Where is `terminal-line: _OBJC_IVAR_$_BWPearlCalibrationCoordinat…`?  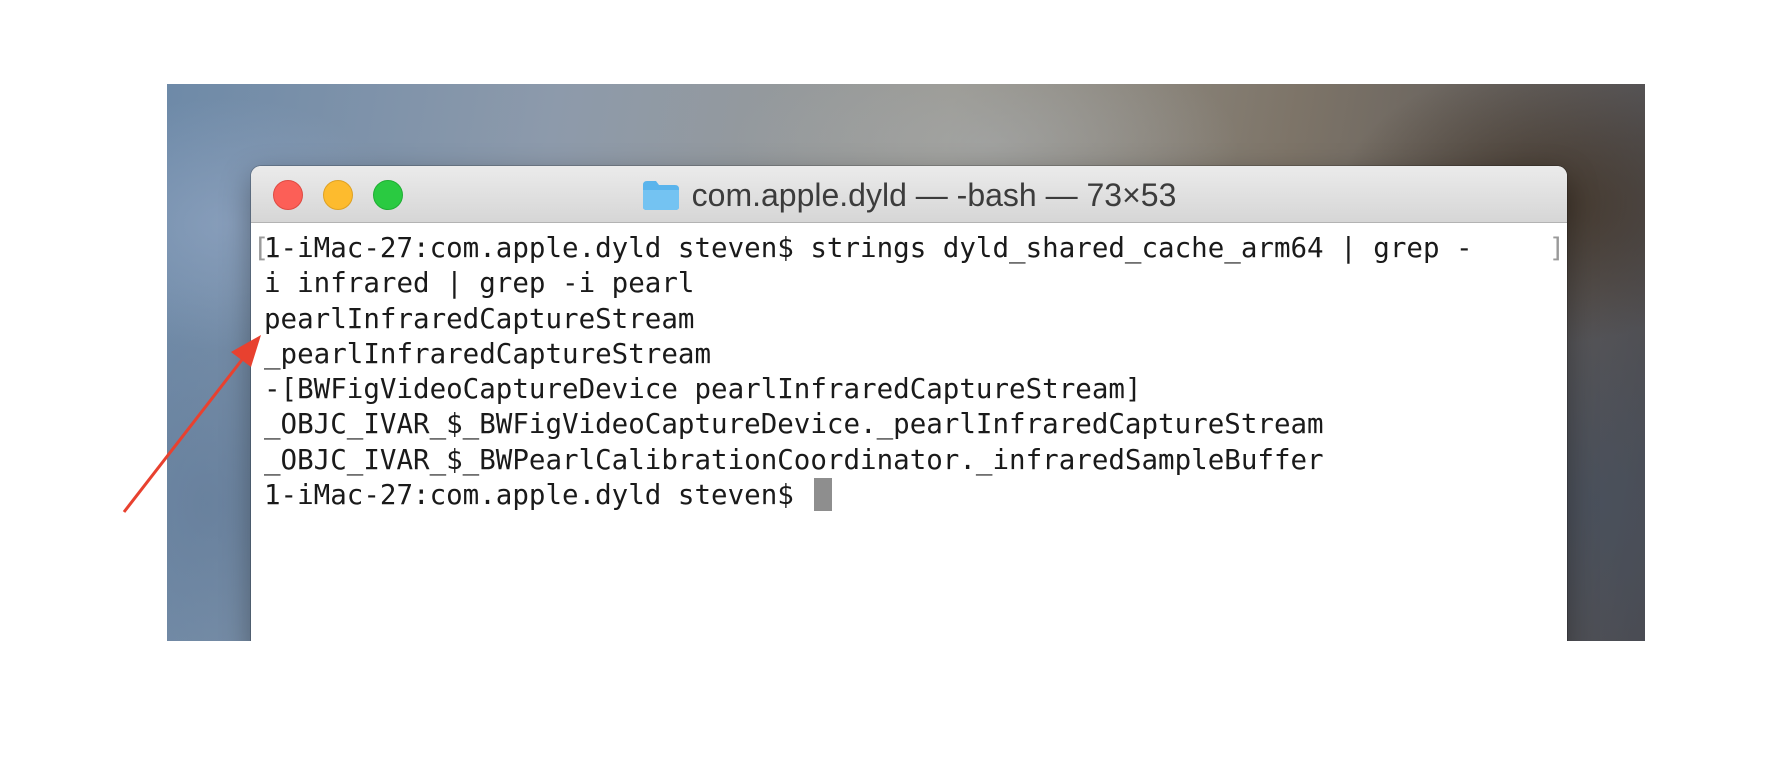 terminal-line: _OBJC_IVAR_$_BWPearlCalibrationCoordinat… is located at coordinates (794, 459).